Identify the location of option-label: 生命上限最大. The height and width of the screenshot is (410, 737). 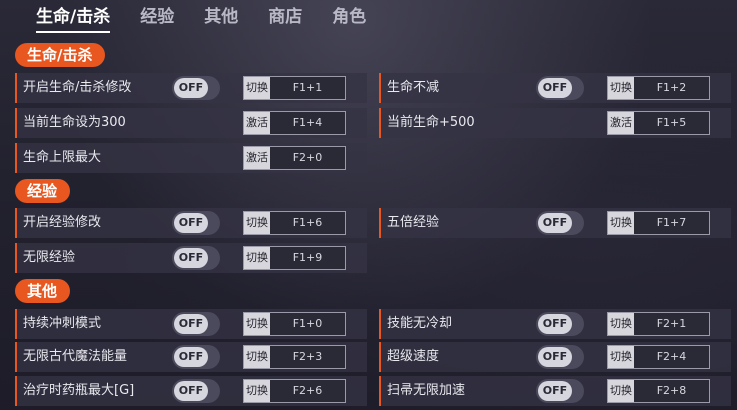
(62, 157).